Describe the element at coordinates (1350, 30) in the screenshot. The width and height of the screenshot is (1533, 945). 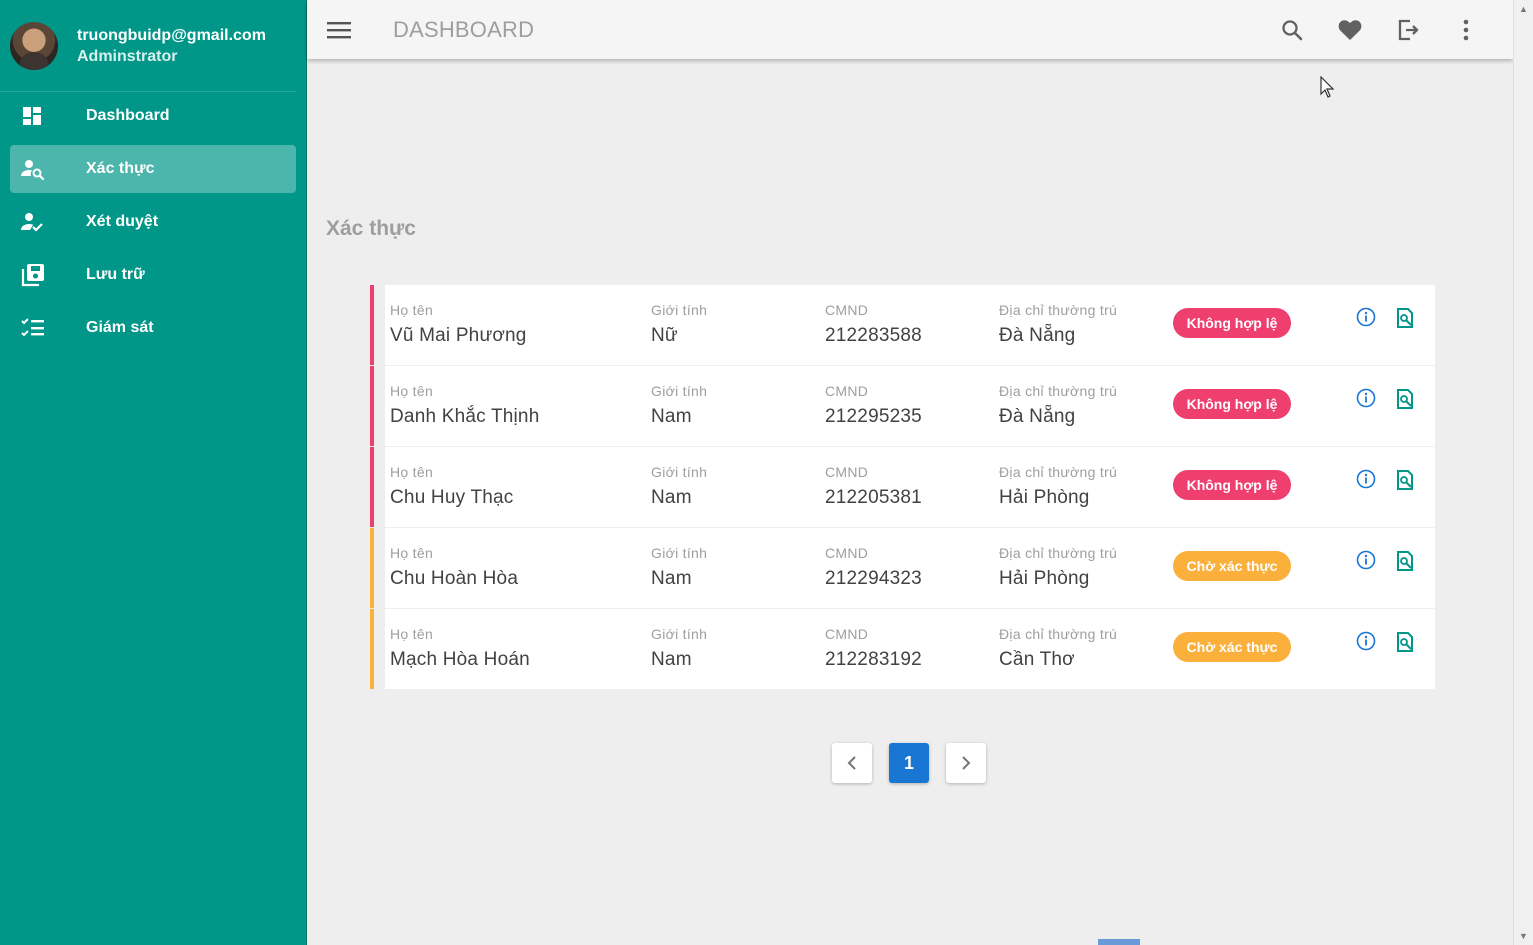
I see `heart-icon` at that location.